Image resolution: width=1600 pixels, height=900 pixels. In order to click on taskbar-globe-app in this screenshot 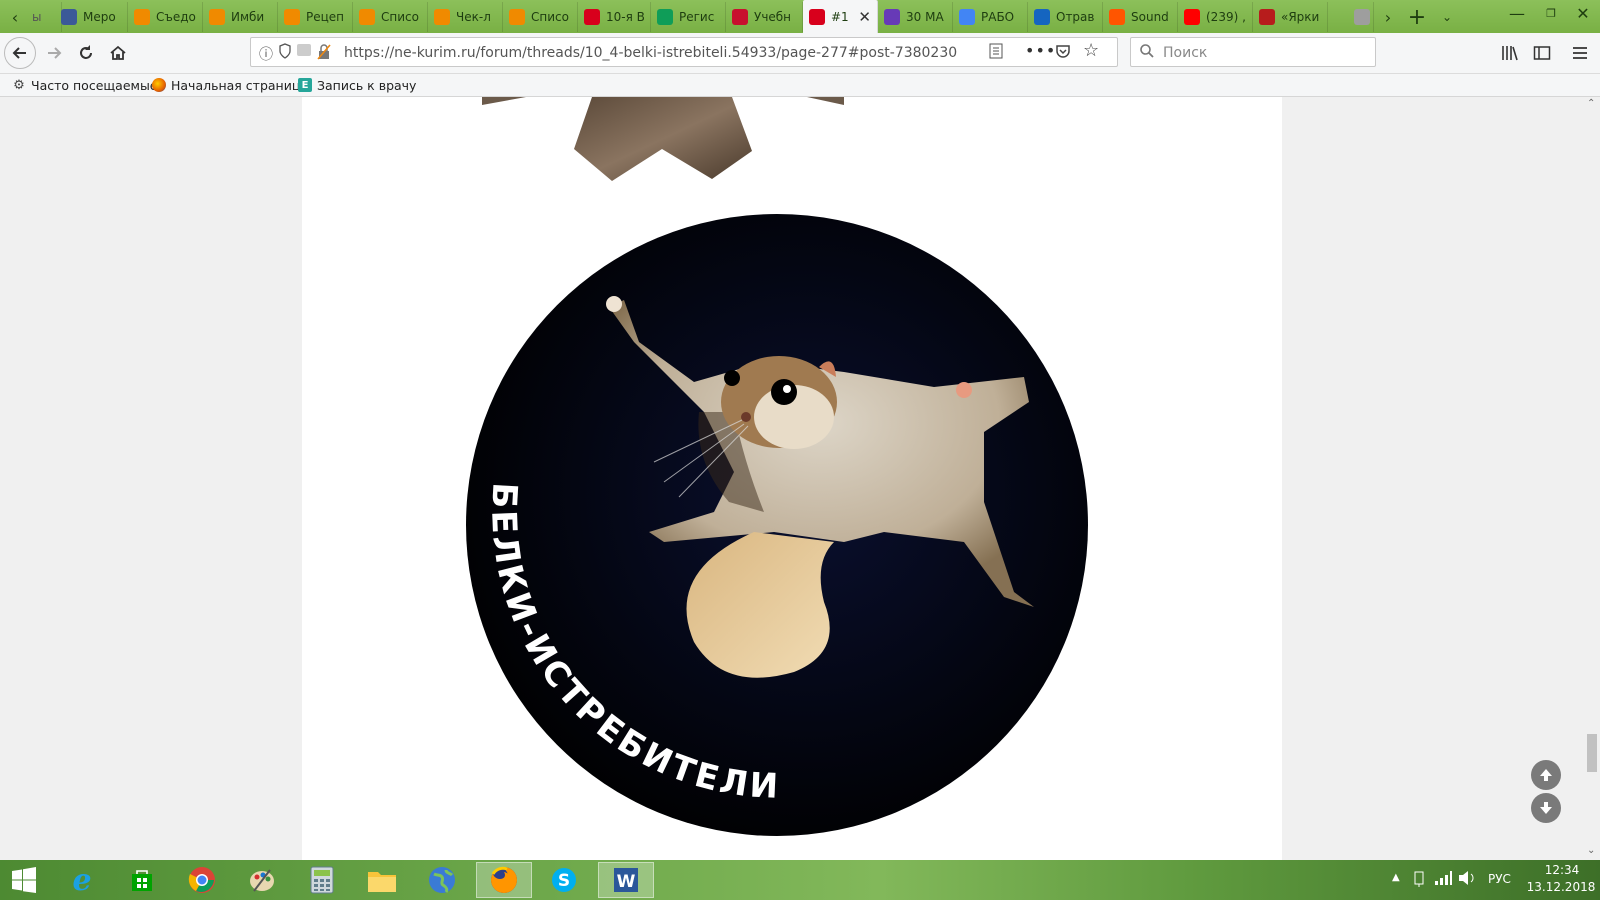, I will do `click(442, 880)`.